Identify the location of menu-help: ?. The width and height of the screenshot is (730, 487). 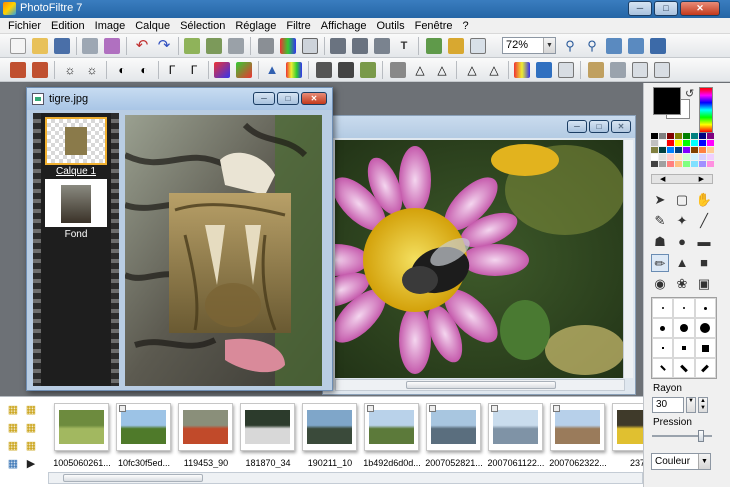
(466, 26).